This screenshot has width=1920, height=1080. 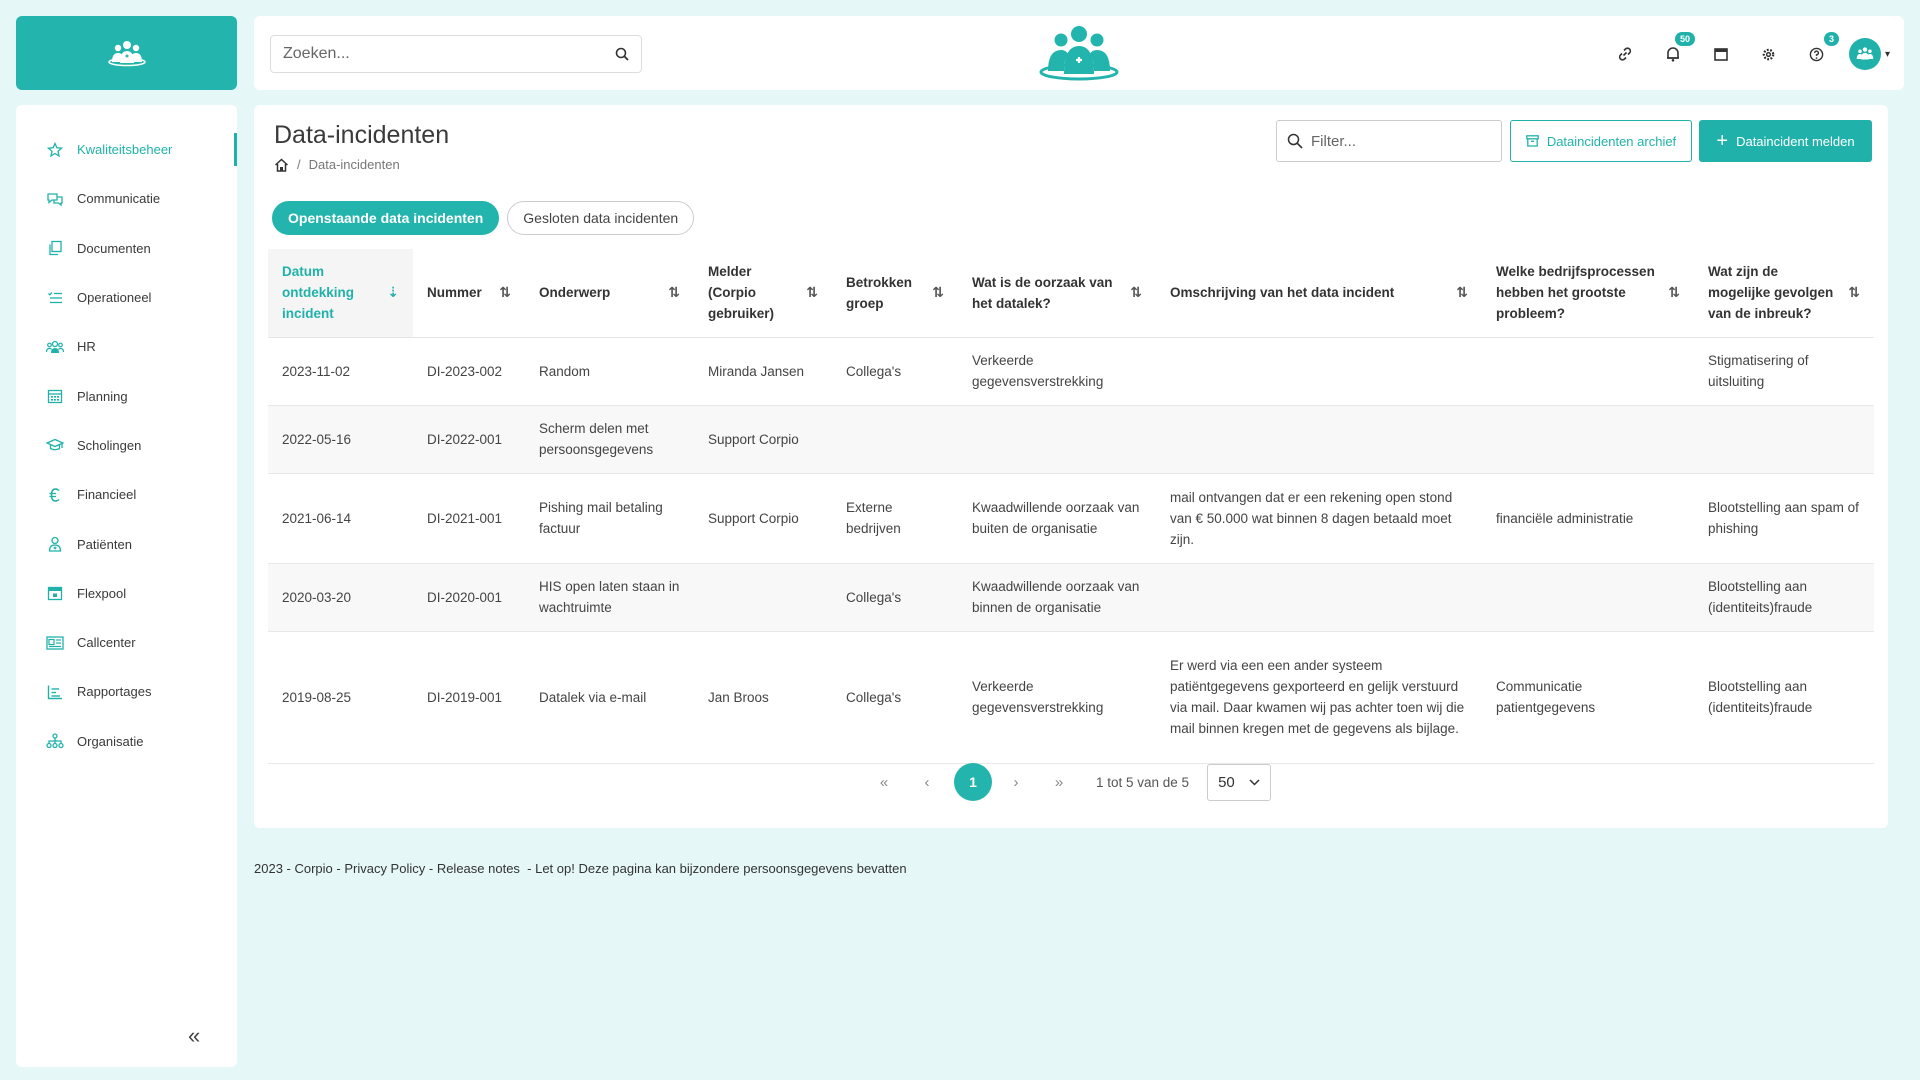 What do you see at coordinates (393, 292) in the screenshot?
I see `sort-ascending-icon: ⇣` at bounding box center [393, 292].